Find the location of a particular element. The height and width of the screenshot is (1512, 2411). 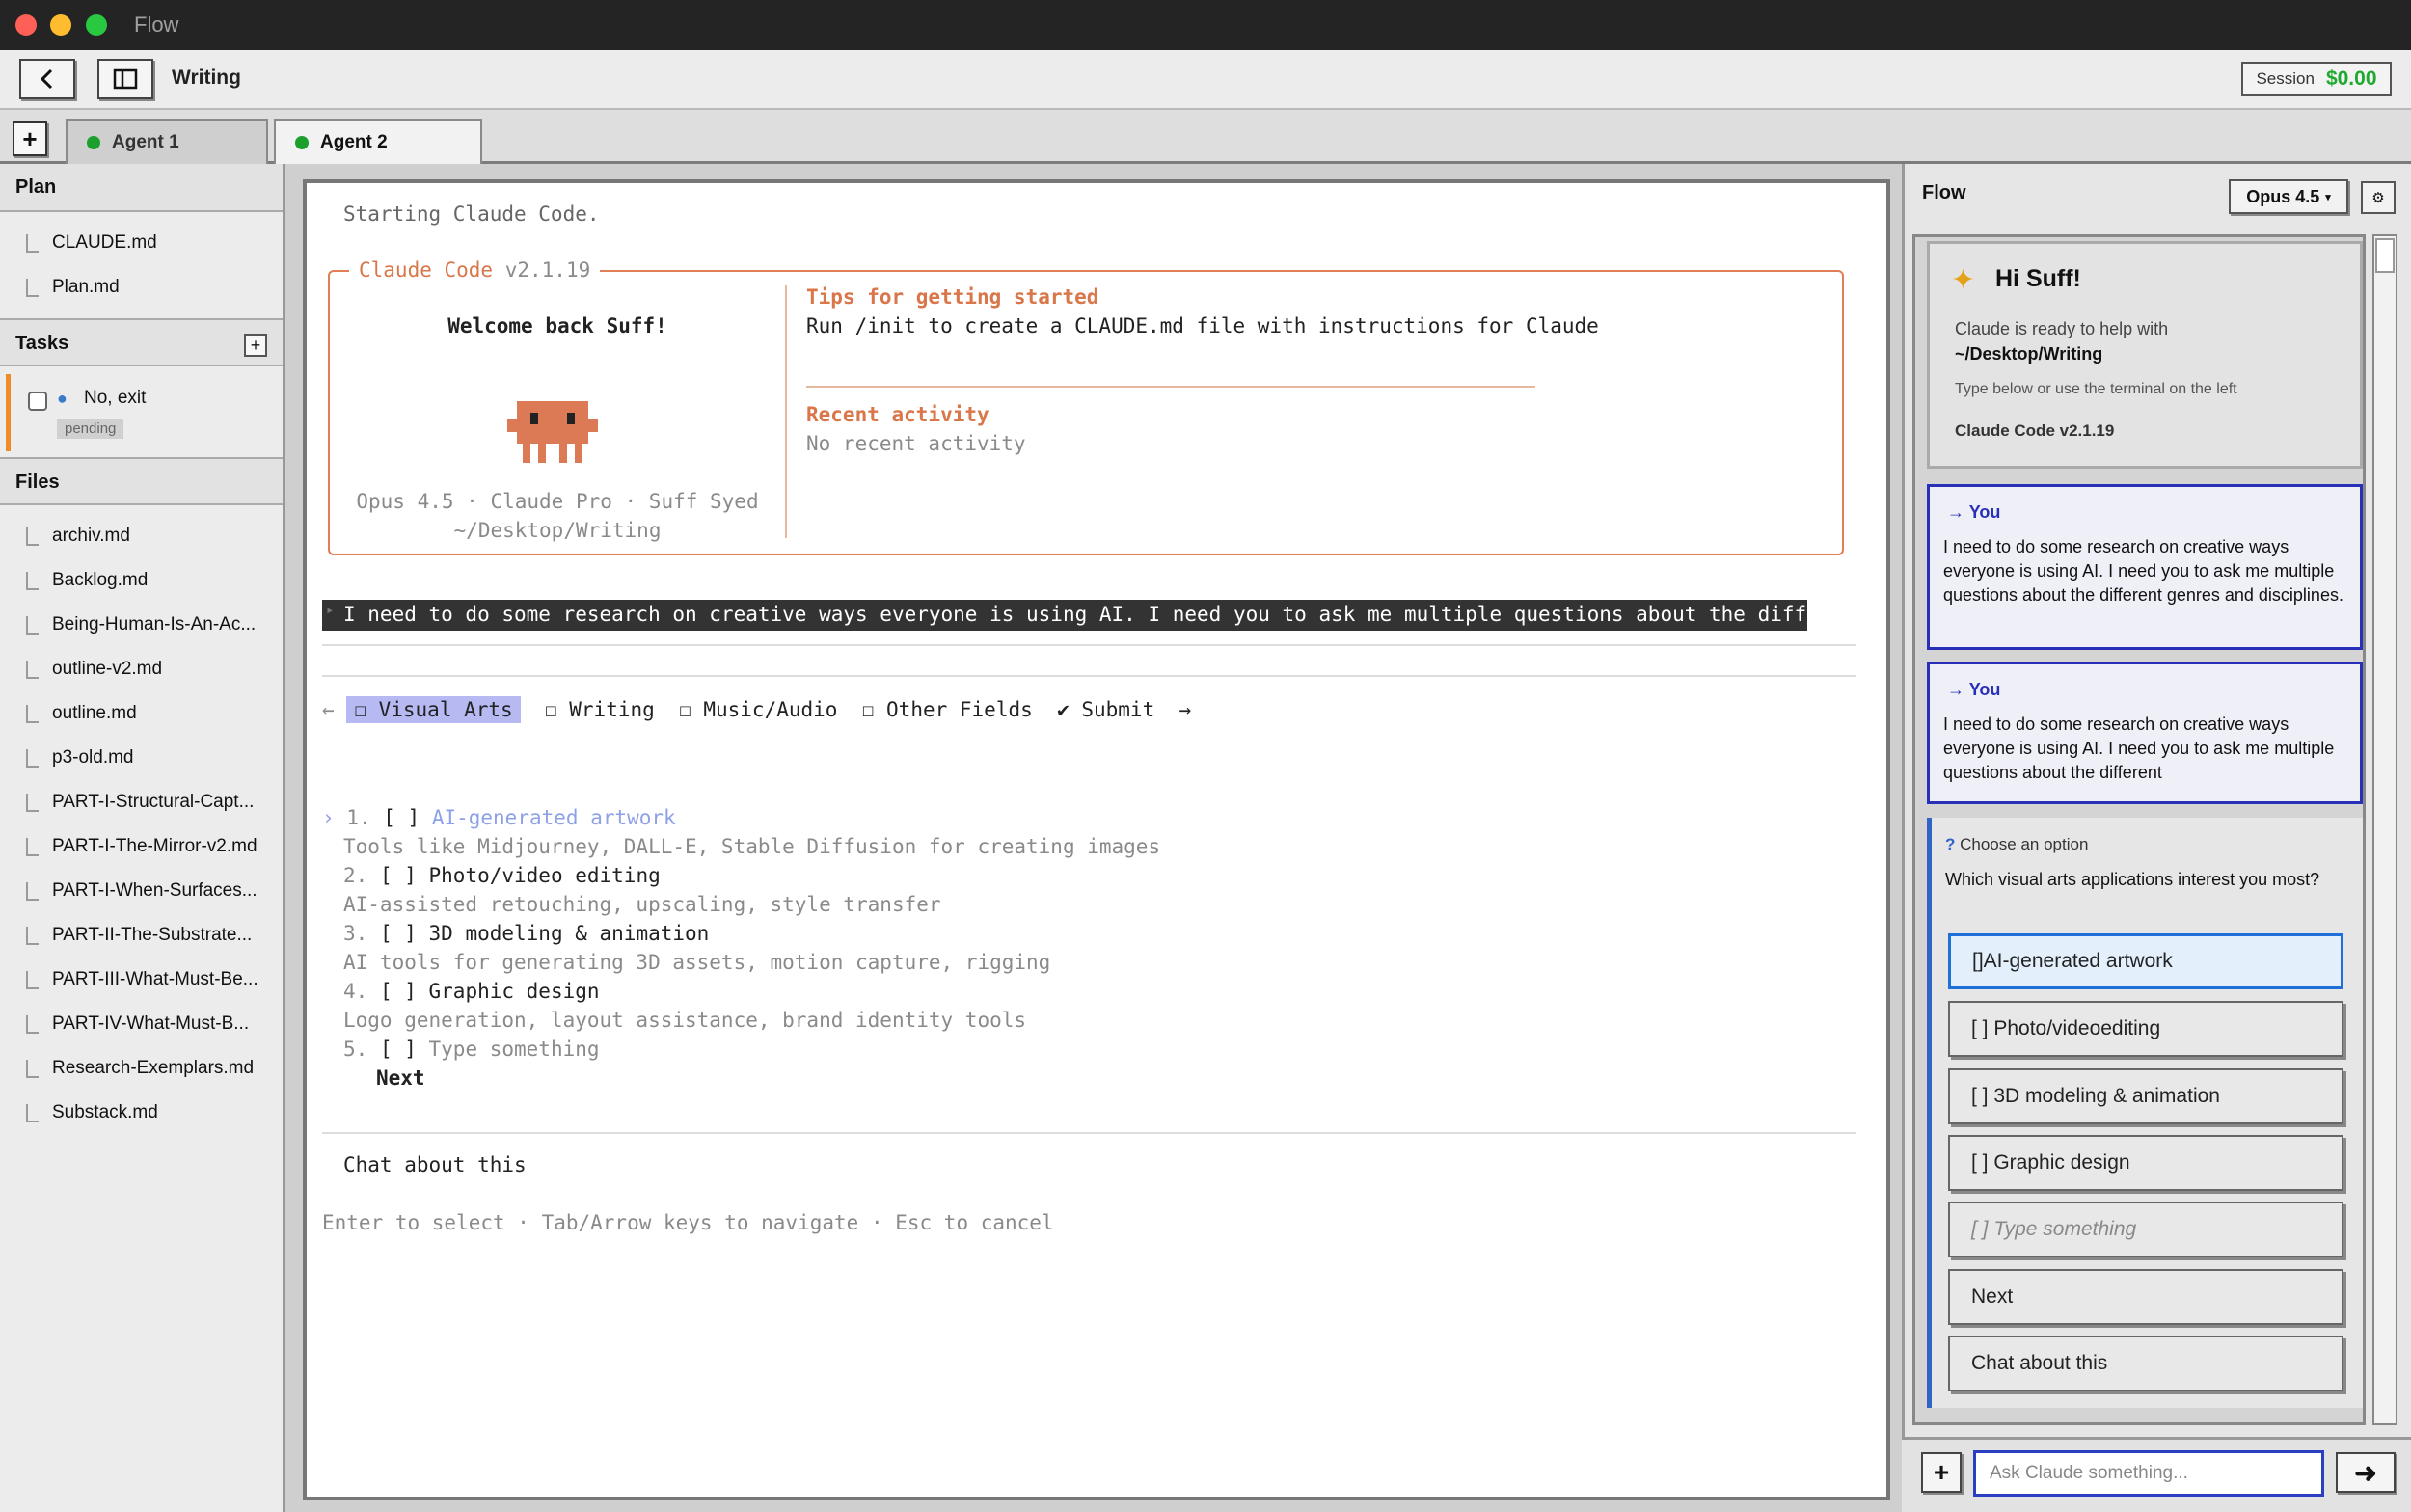

option-button: [ ] Graphic design is located at coordinates (2145, 1163).